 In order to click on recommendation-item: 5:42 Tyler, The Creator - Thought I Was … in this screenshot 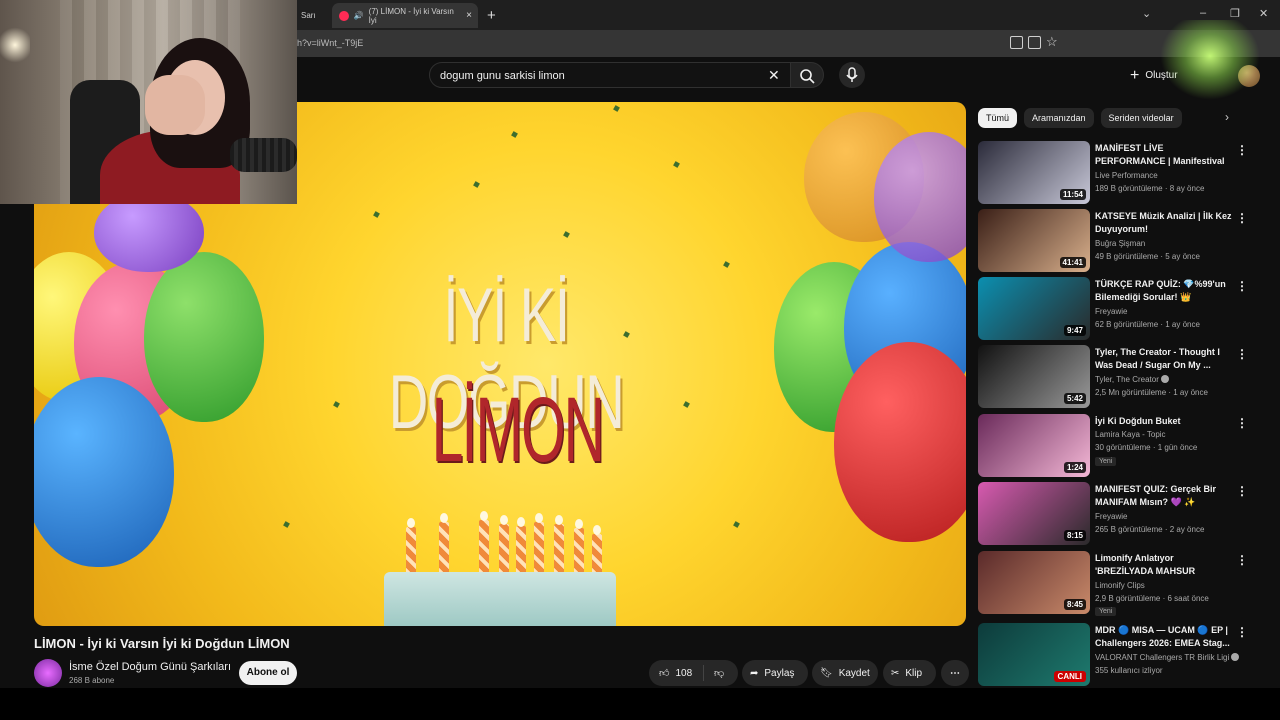, I will do `click(1123, 377)`.